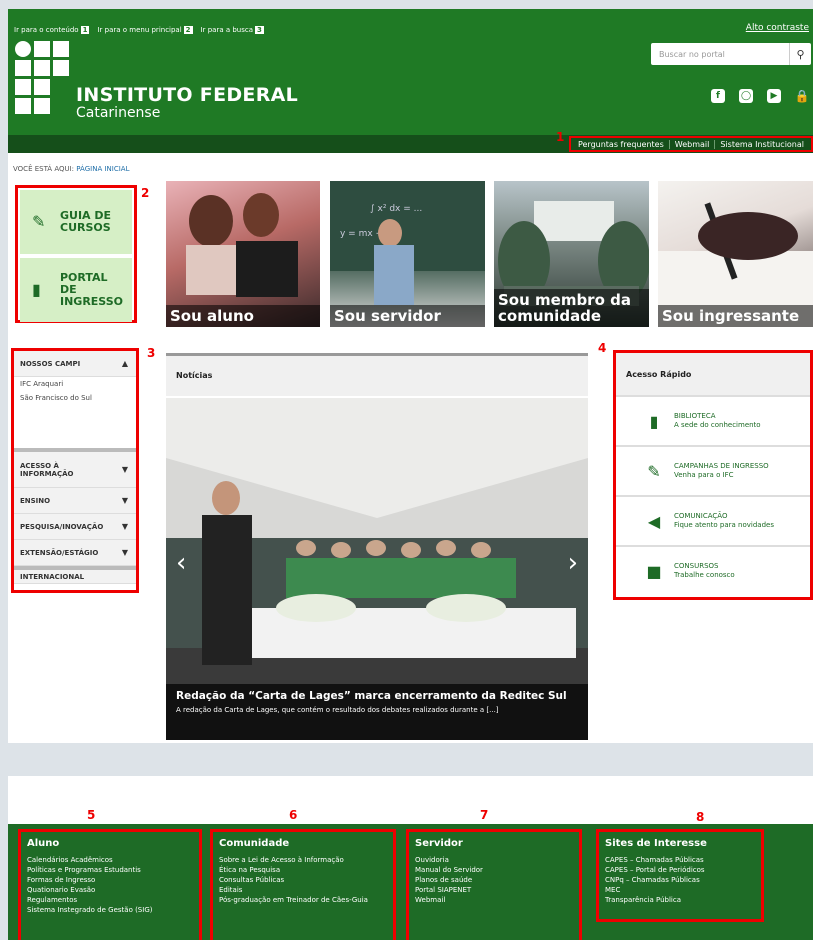 The height and width of the screenshot is (940, 813). I want to click on contact-card-icon: ■, so click(654, 571).